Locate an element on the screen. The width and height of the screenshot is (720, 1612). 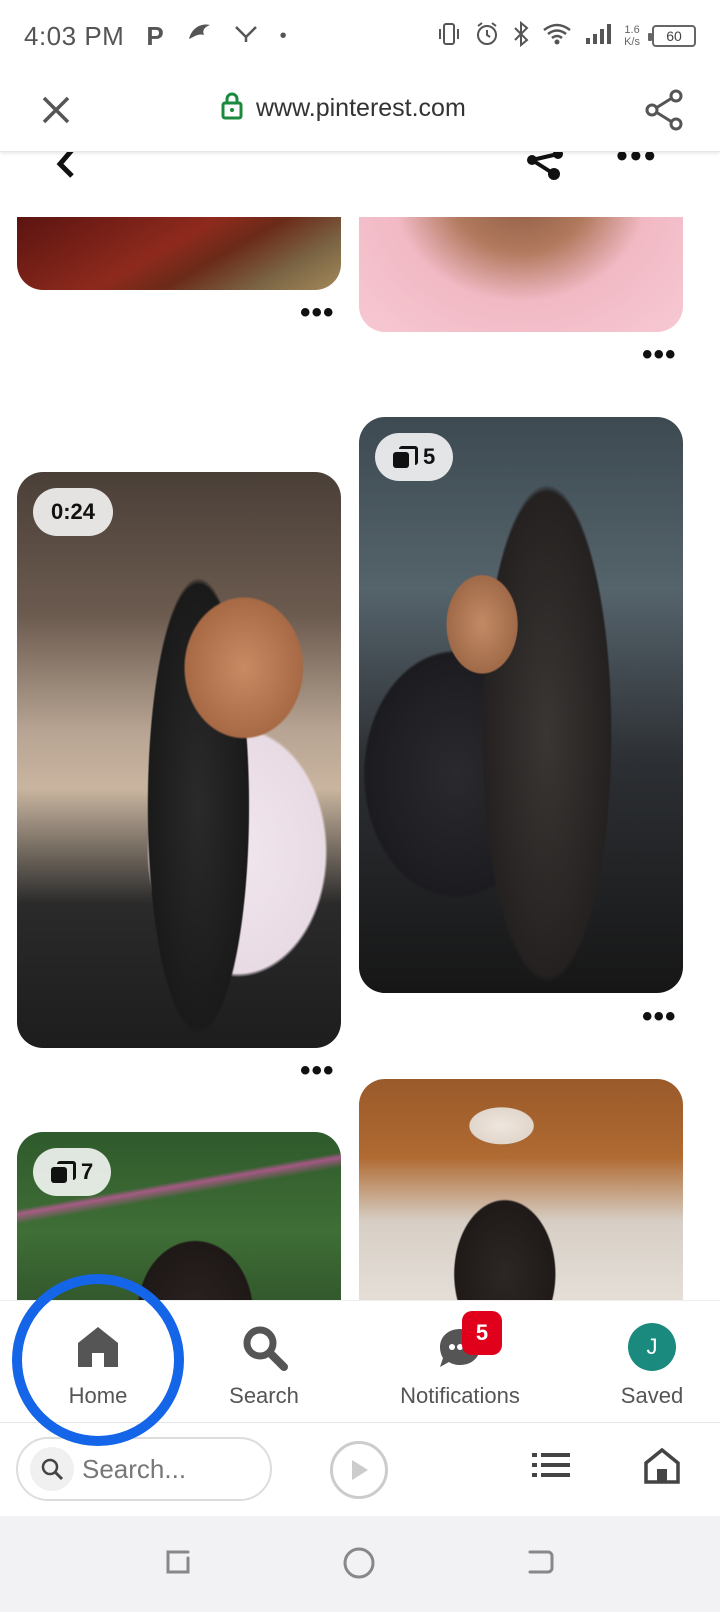
status-left-icons: P • is located at coordinates (216, 36).